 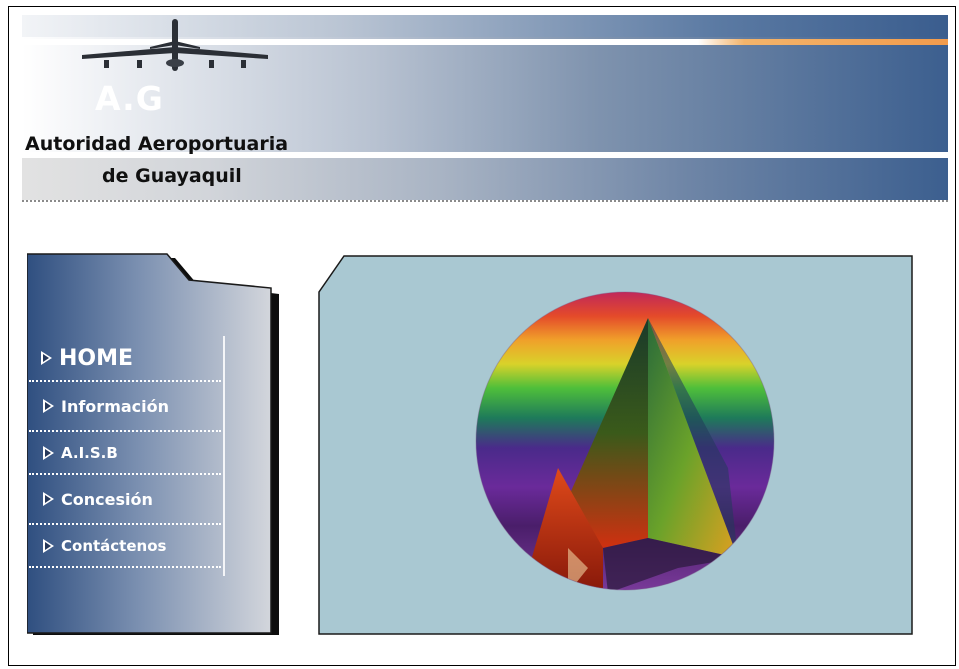 I want to click on nav-item-label: HOME, so click(x=96, y=358).